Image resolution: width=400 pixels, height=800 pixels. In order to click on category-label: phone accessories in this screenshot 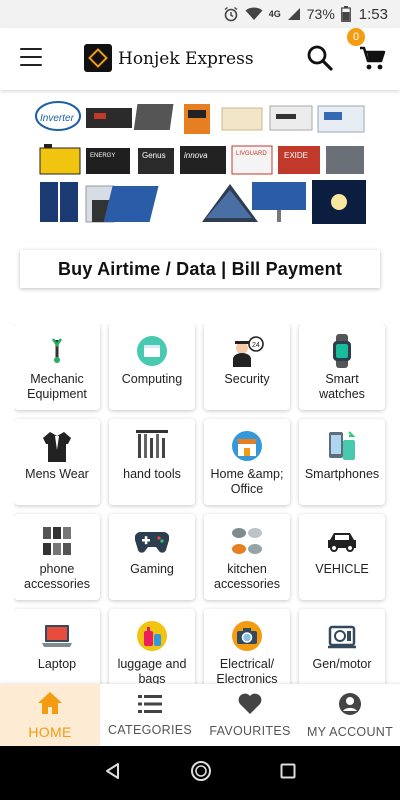, I will do `click(57, 576)`.